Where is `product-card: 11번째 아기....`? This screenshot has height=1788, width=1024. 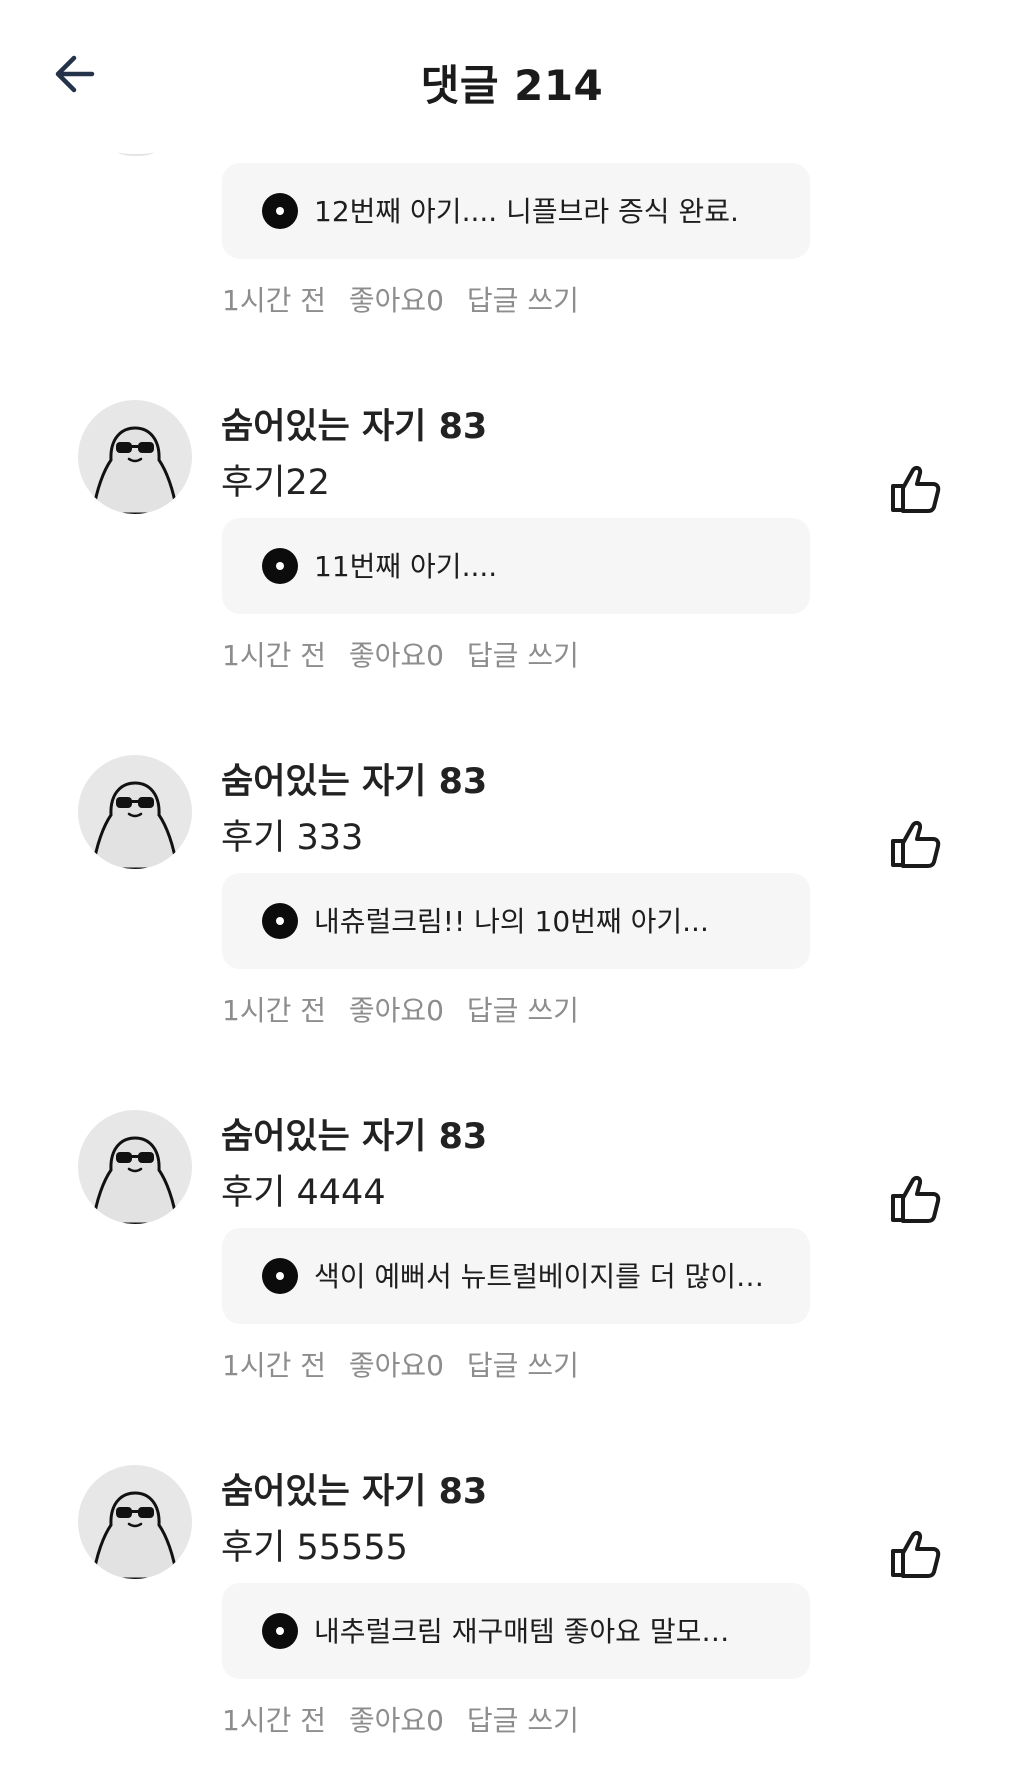 product-card: 11번째 아기.... is located at coordinates (516, 566).